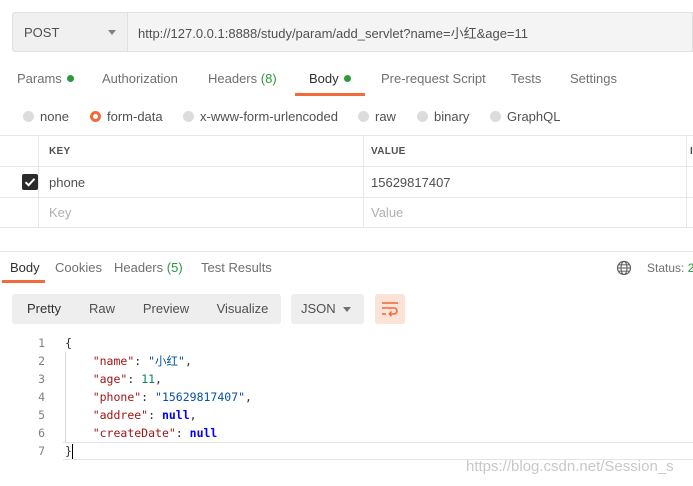 The height and width of the screenshot is (486, 693). I want to click on view-visualize-button: Visualize, so click(242, 309).